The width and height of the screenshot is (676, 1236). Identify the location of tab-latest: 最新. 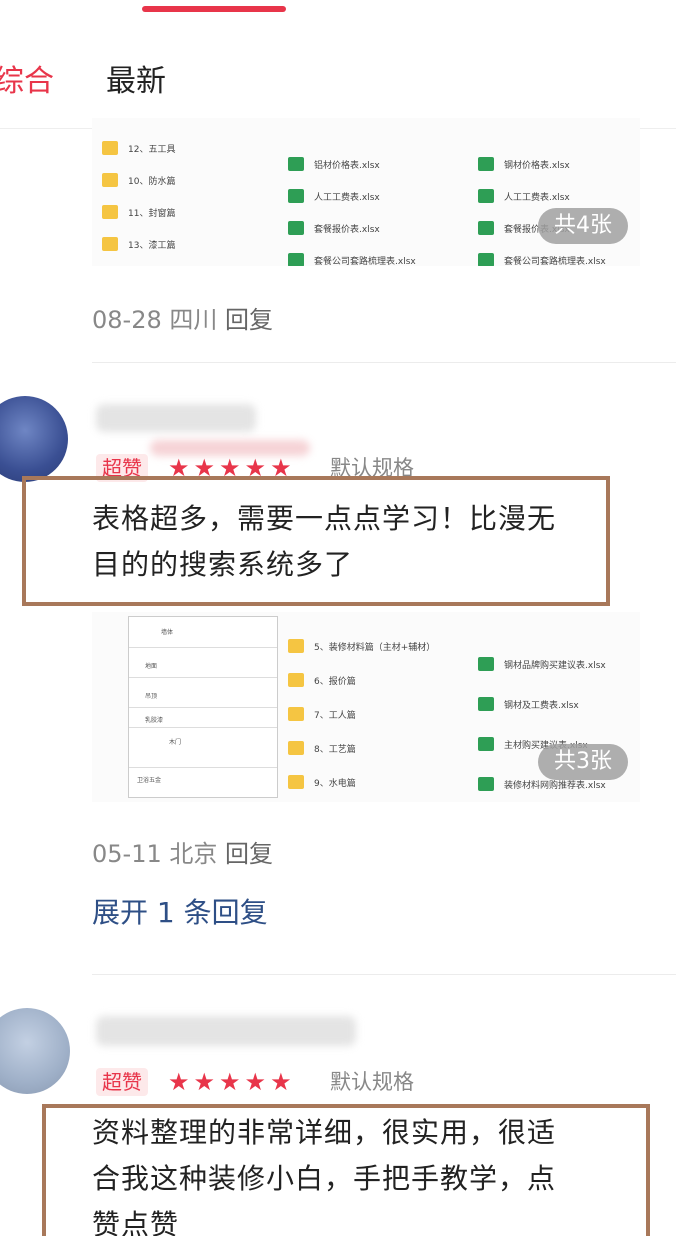
(136, 82).